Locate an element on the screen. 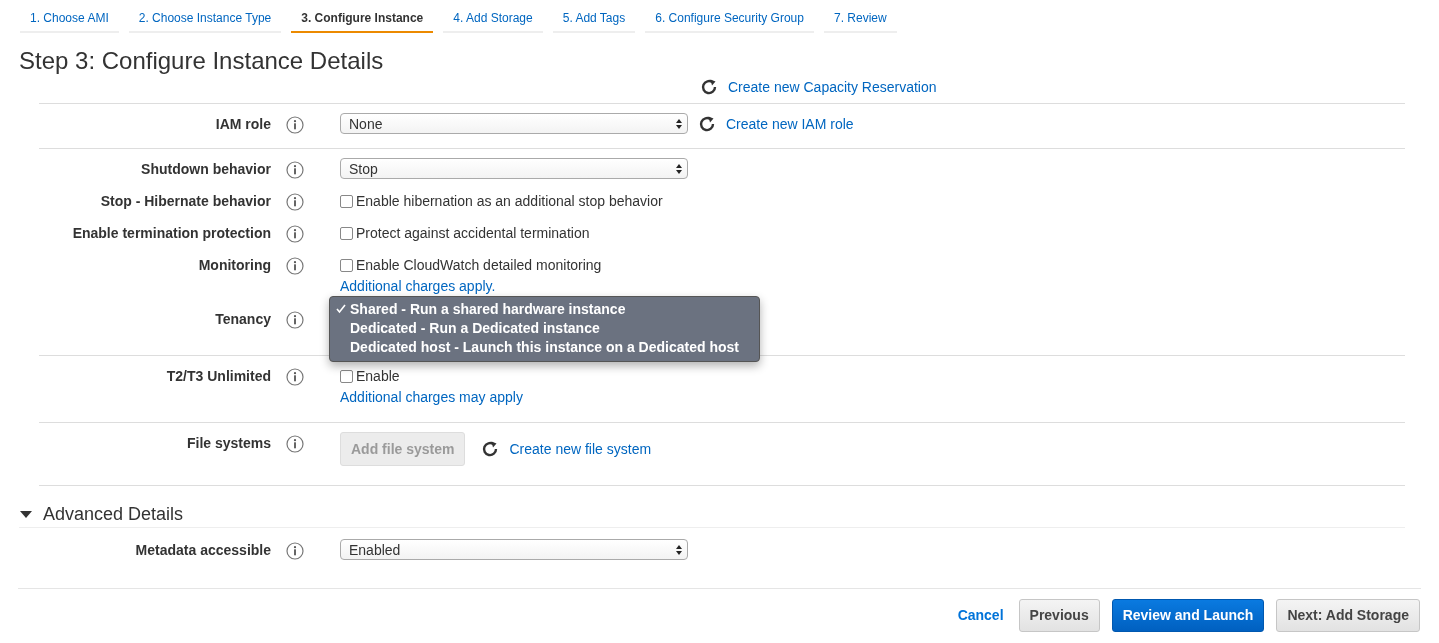 This screenshot has height=643, width=1439. field-label: Metadata accessible is located at coordinates (203, 550).